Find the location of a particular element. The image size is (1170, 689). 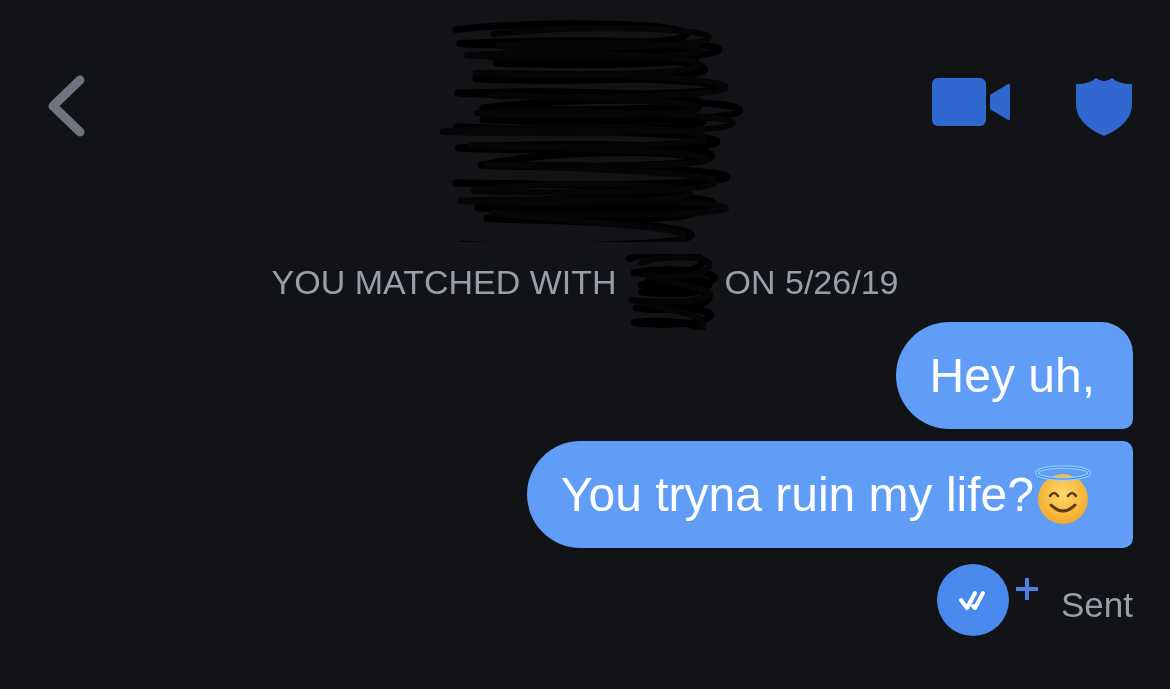

message-text: You tryna ruin my life? is located at coordinates (797, 494).